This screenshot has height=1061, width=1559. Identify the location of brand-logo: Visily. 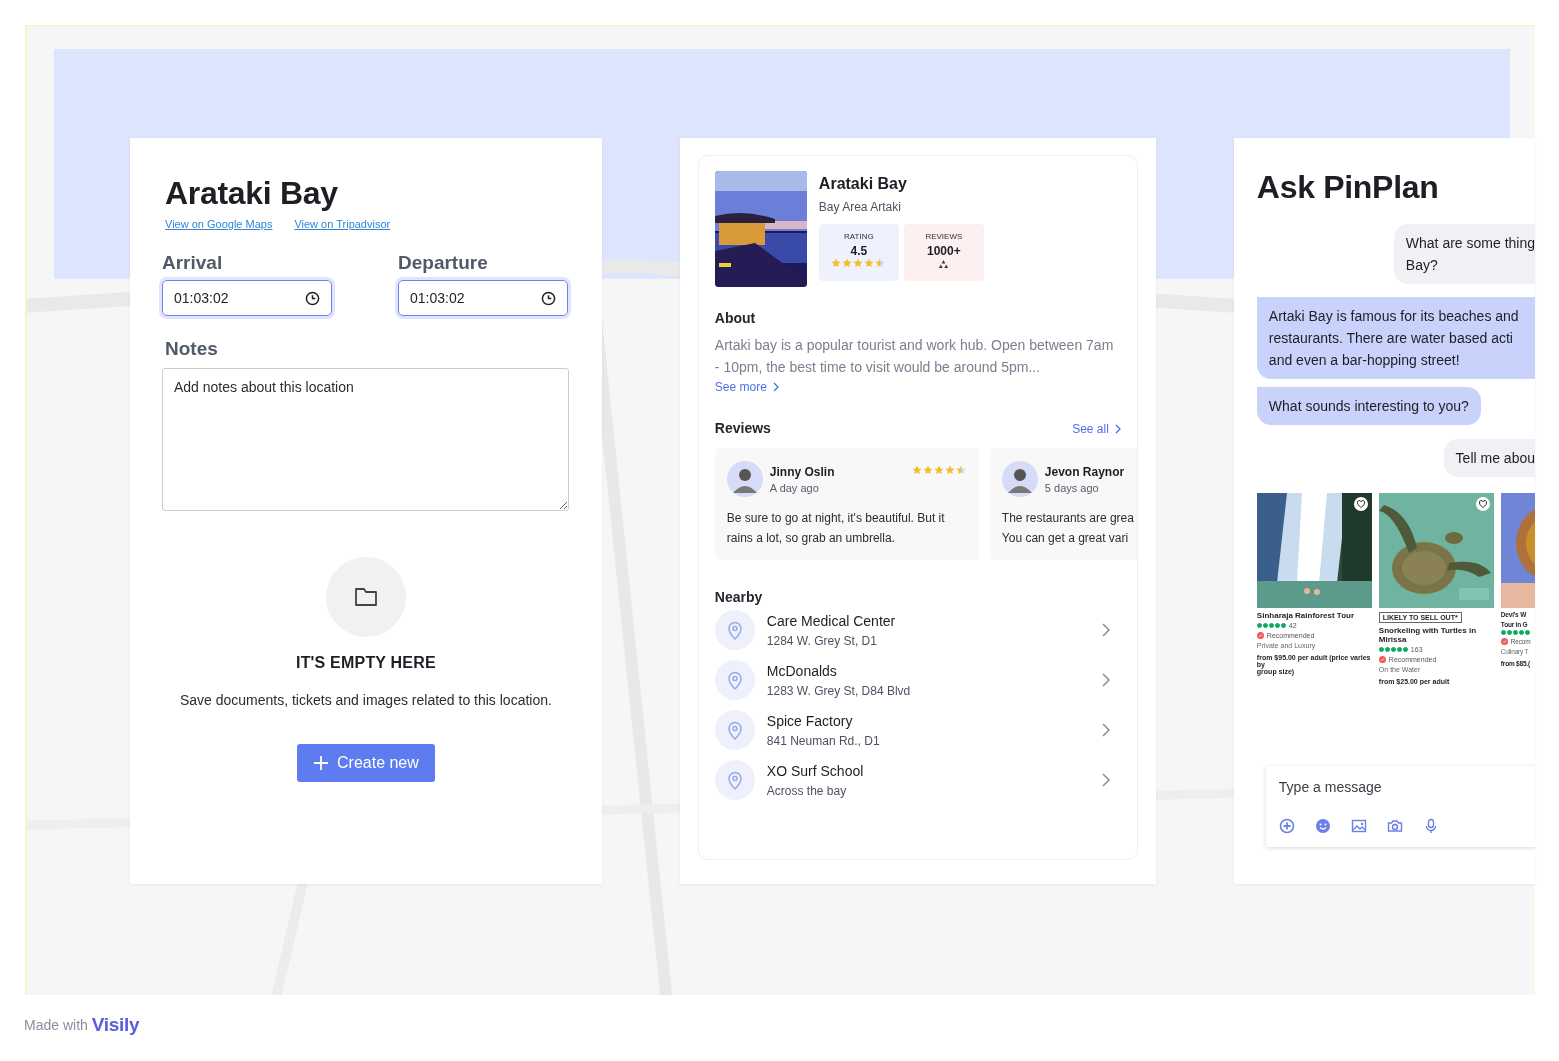
(115, 1025).